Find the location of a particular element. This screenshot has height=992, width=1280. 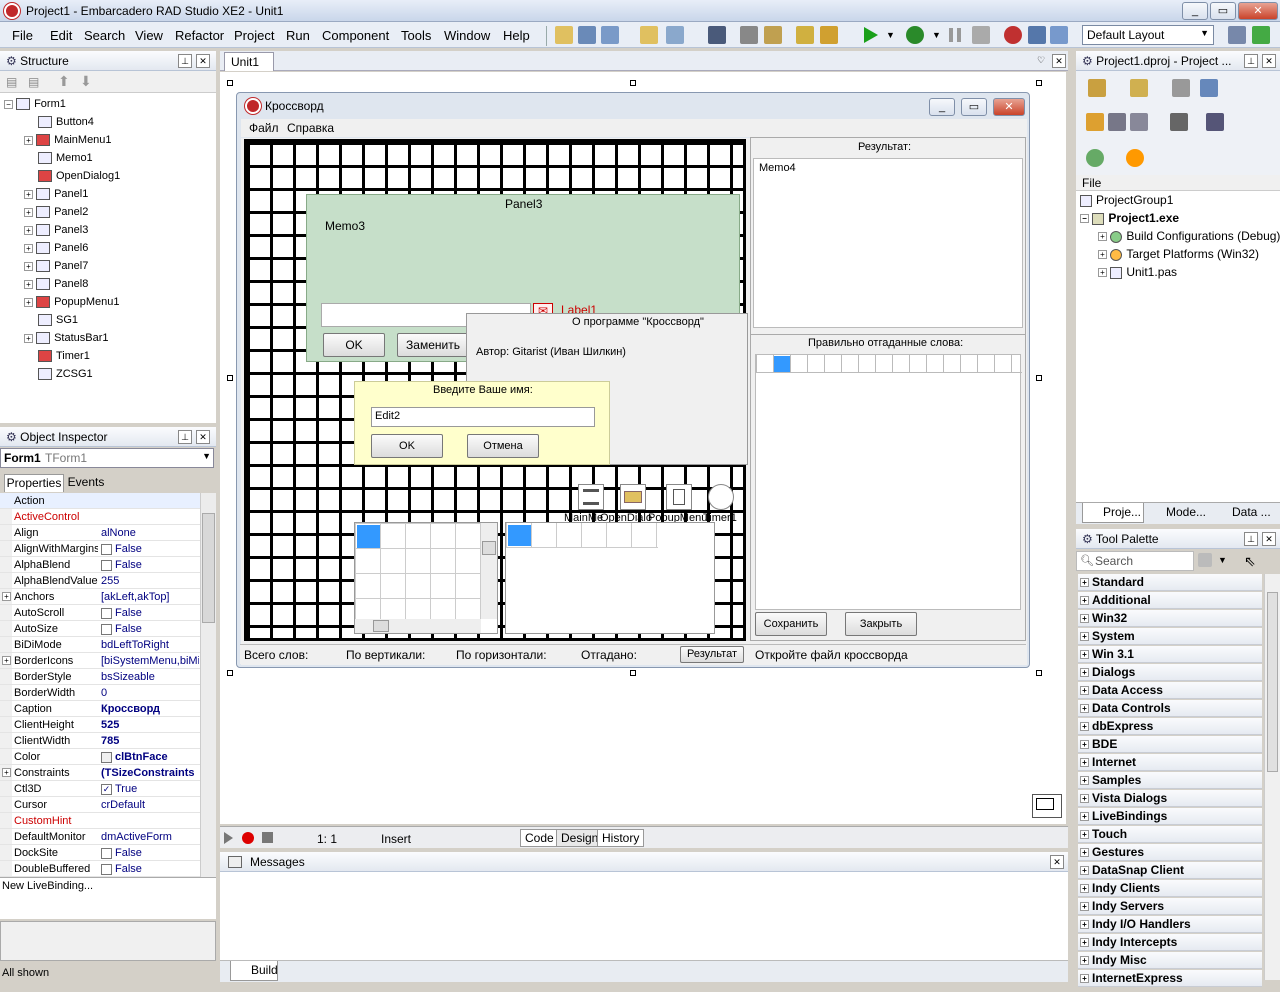

save-desktop-icon is located at coordinates (1237, 35).